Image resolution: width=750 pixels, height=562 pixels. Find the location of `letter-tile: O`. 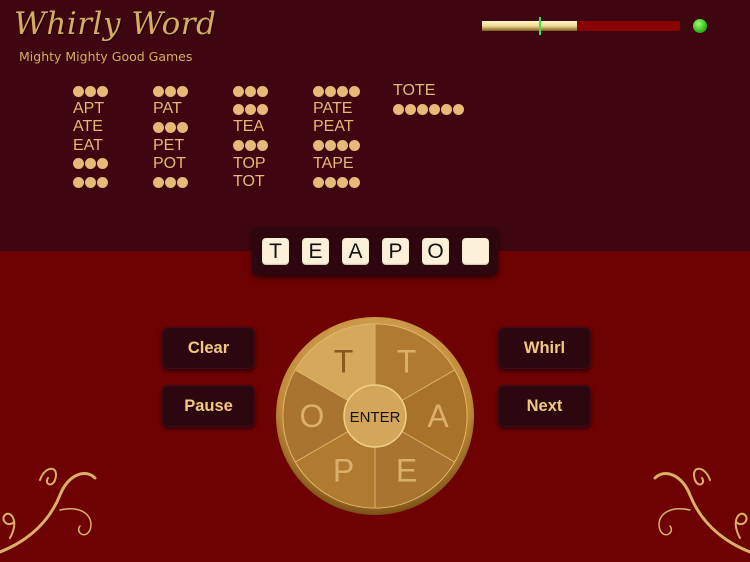

letter-tile: O is located at coordinates (435, 251).